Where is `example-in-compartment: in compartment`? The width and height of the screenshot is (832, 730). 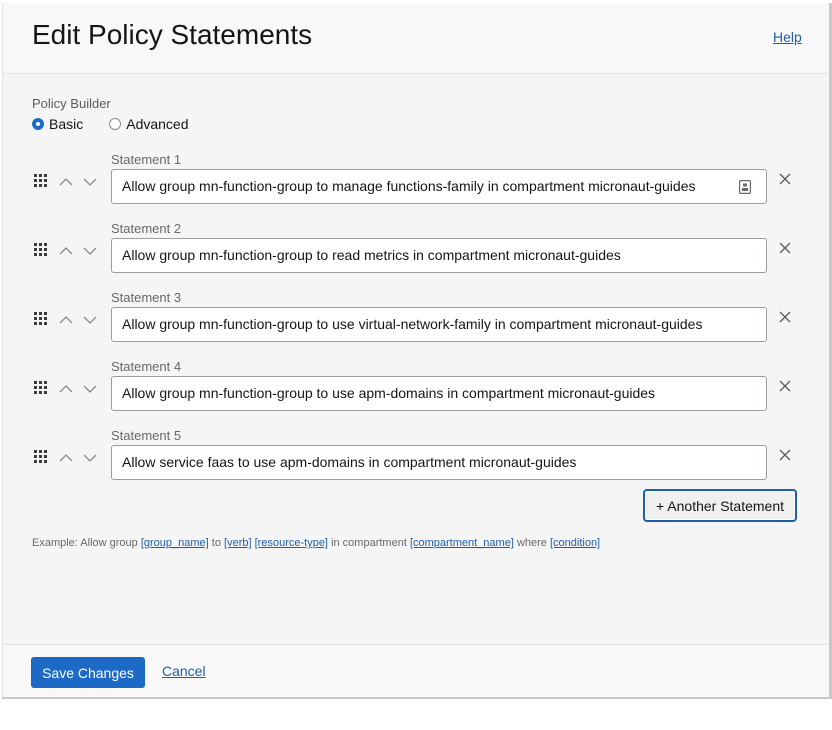 example-in-compartment: in compartment is located at coordinates (369, 543).